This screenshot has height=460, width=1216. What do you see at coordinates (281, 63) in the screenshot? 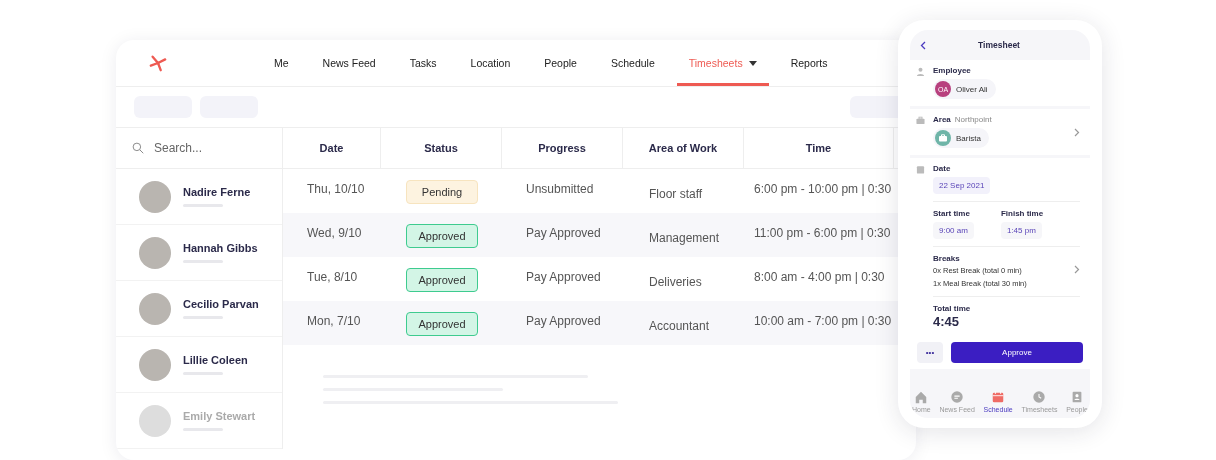
I see `nav-tab: Me` at bounding box center [281, 63].